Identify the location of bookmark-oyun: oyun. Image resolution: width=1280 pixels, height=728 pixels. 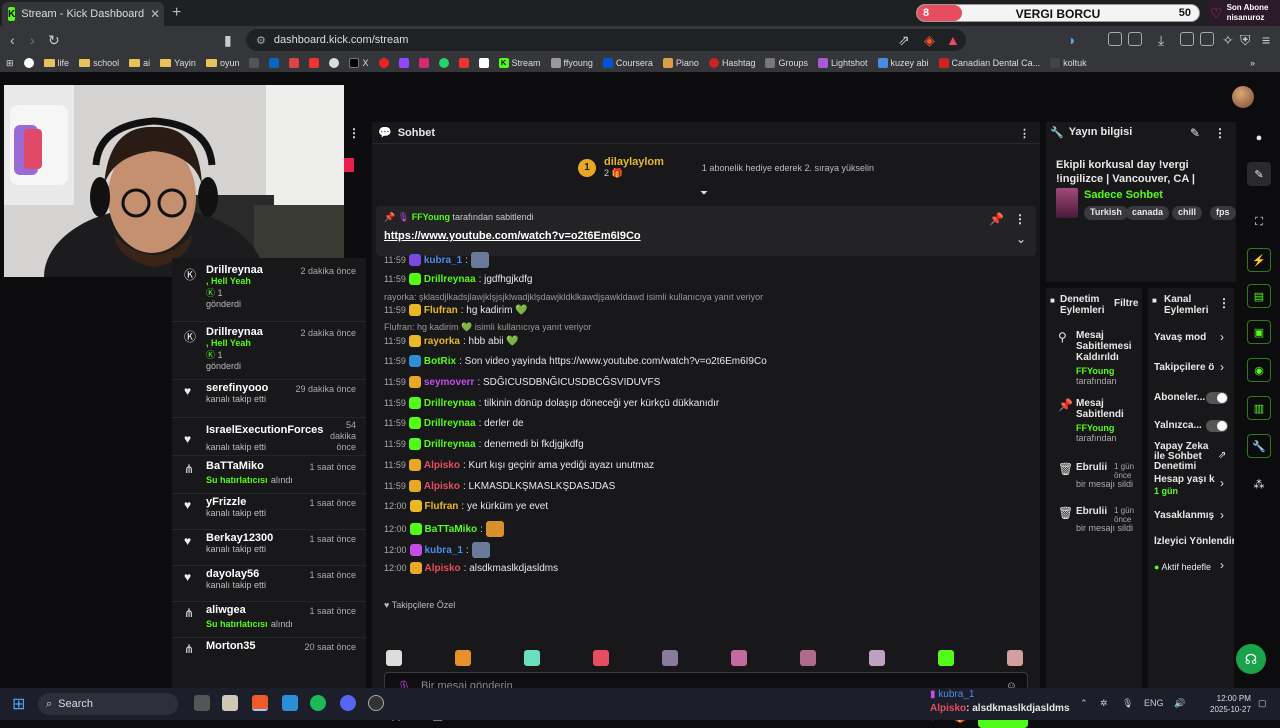
(222, 63).